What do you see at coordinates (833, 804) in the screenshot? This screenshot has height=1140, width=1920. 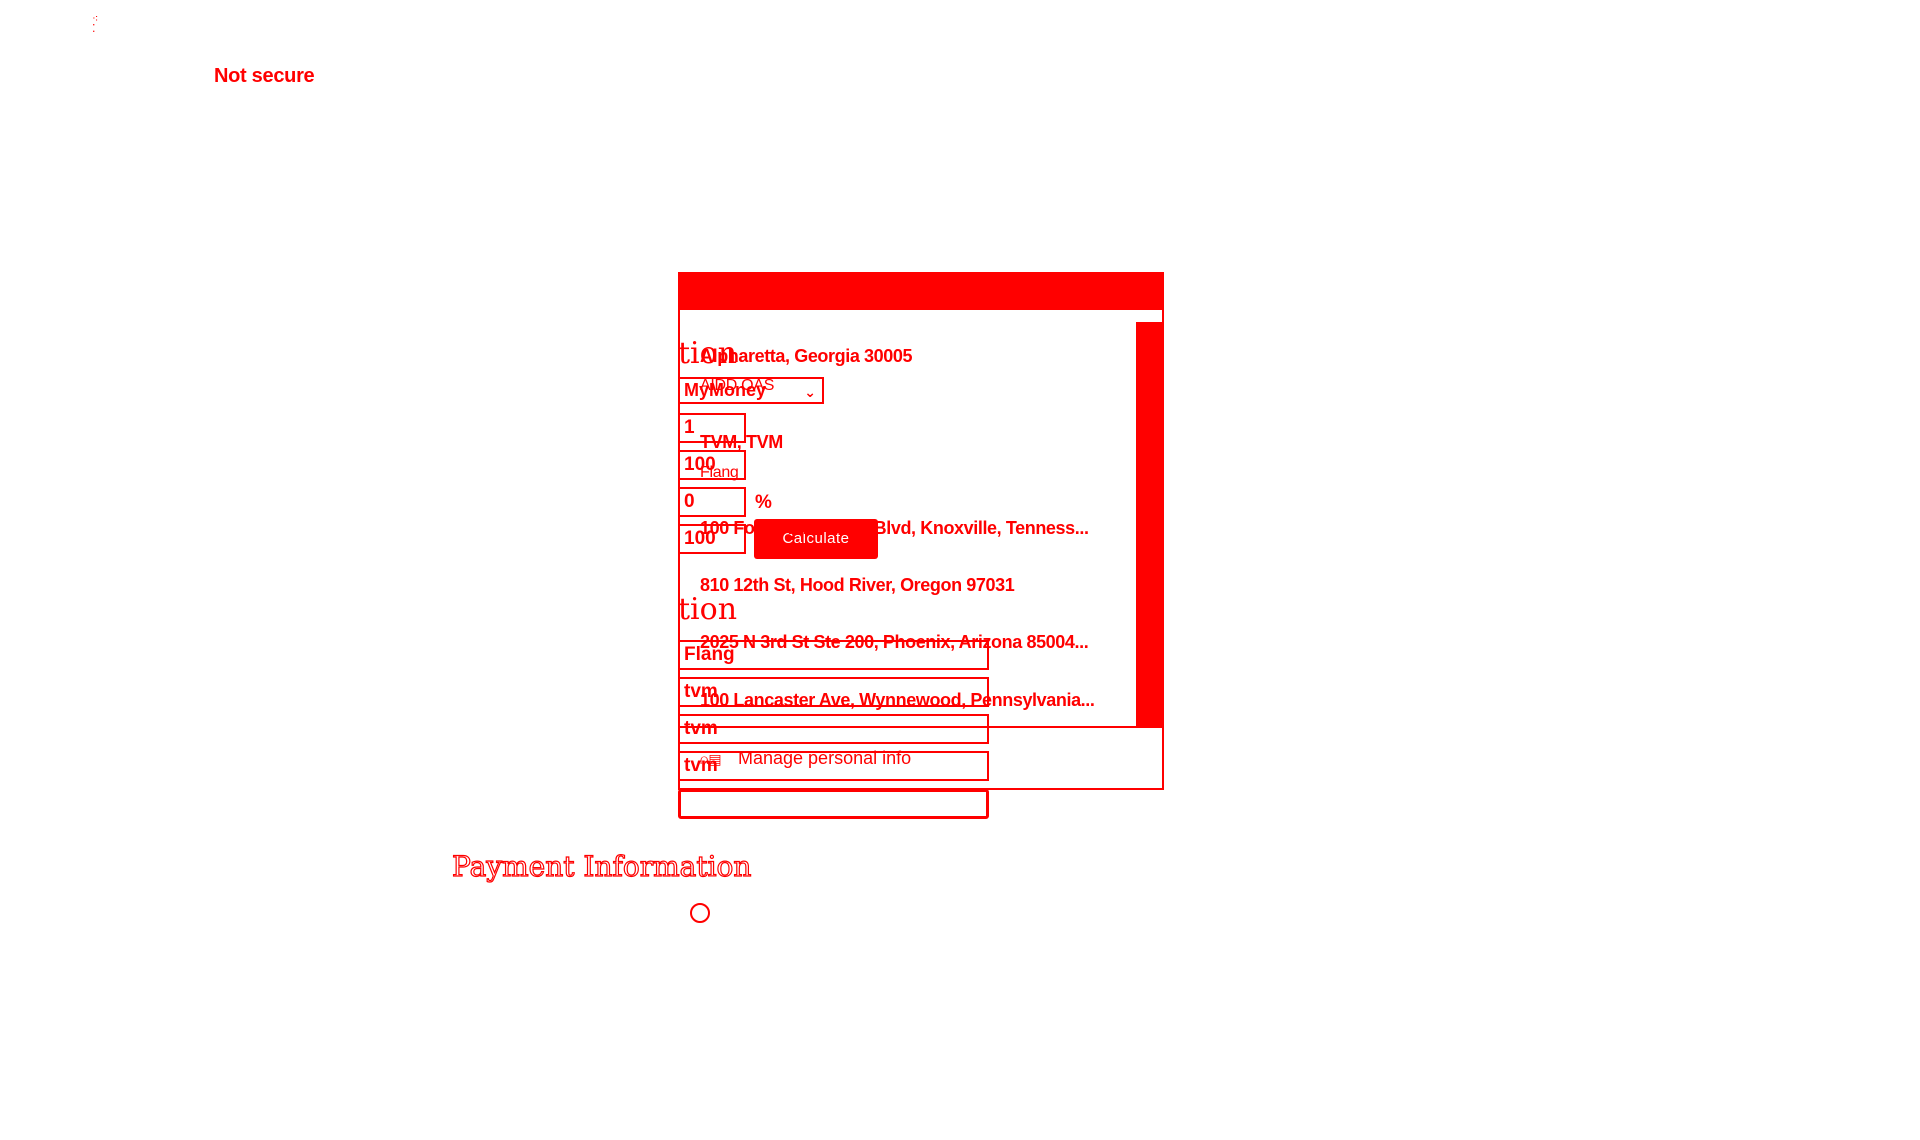 I see `text-input-zip` at bounding box center [833, 804].